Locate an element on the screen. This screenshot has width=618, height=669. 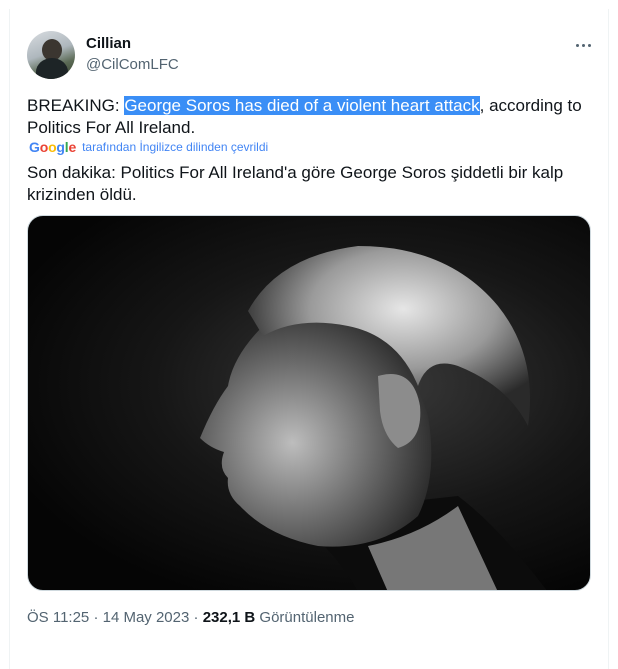
translation-note: tarafından İngilizce dilinden çevrildi is located at coordinates (175, 147).